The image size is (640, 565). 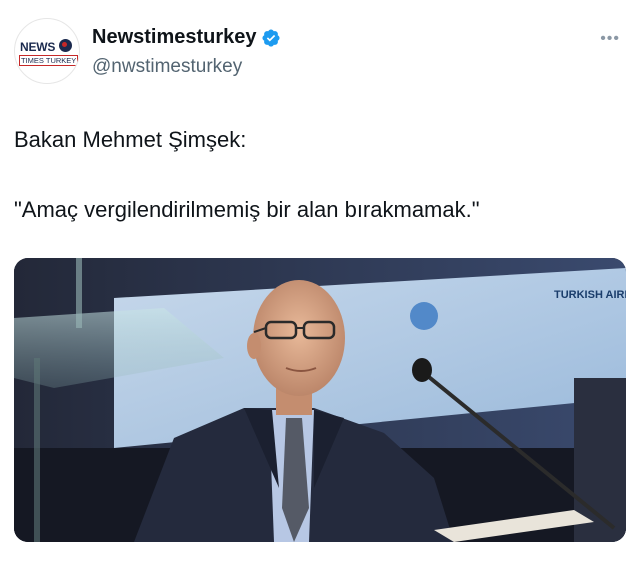 I want to click on sign-text: TURKISH AIRLINES, so click(x=590, y=295).